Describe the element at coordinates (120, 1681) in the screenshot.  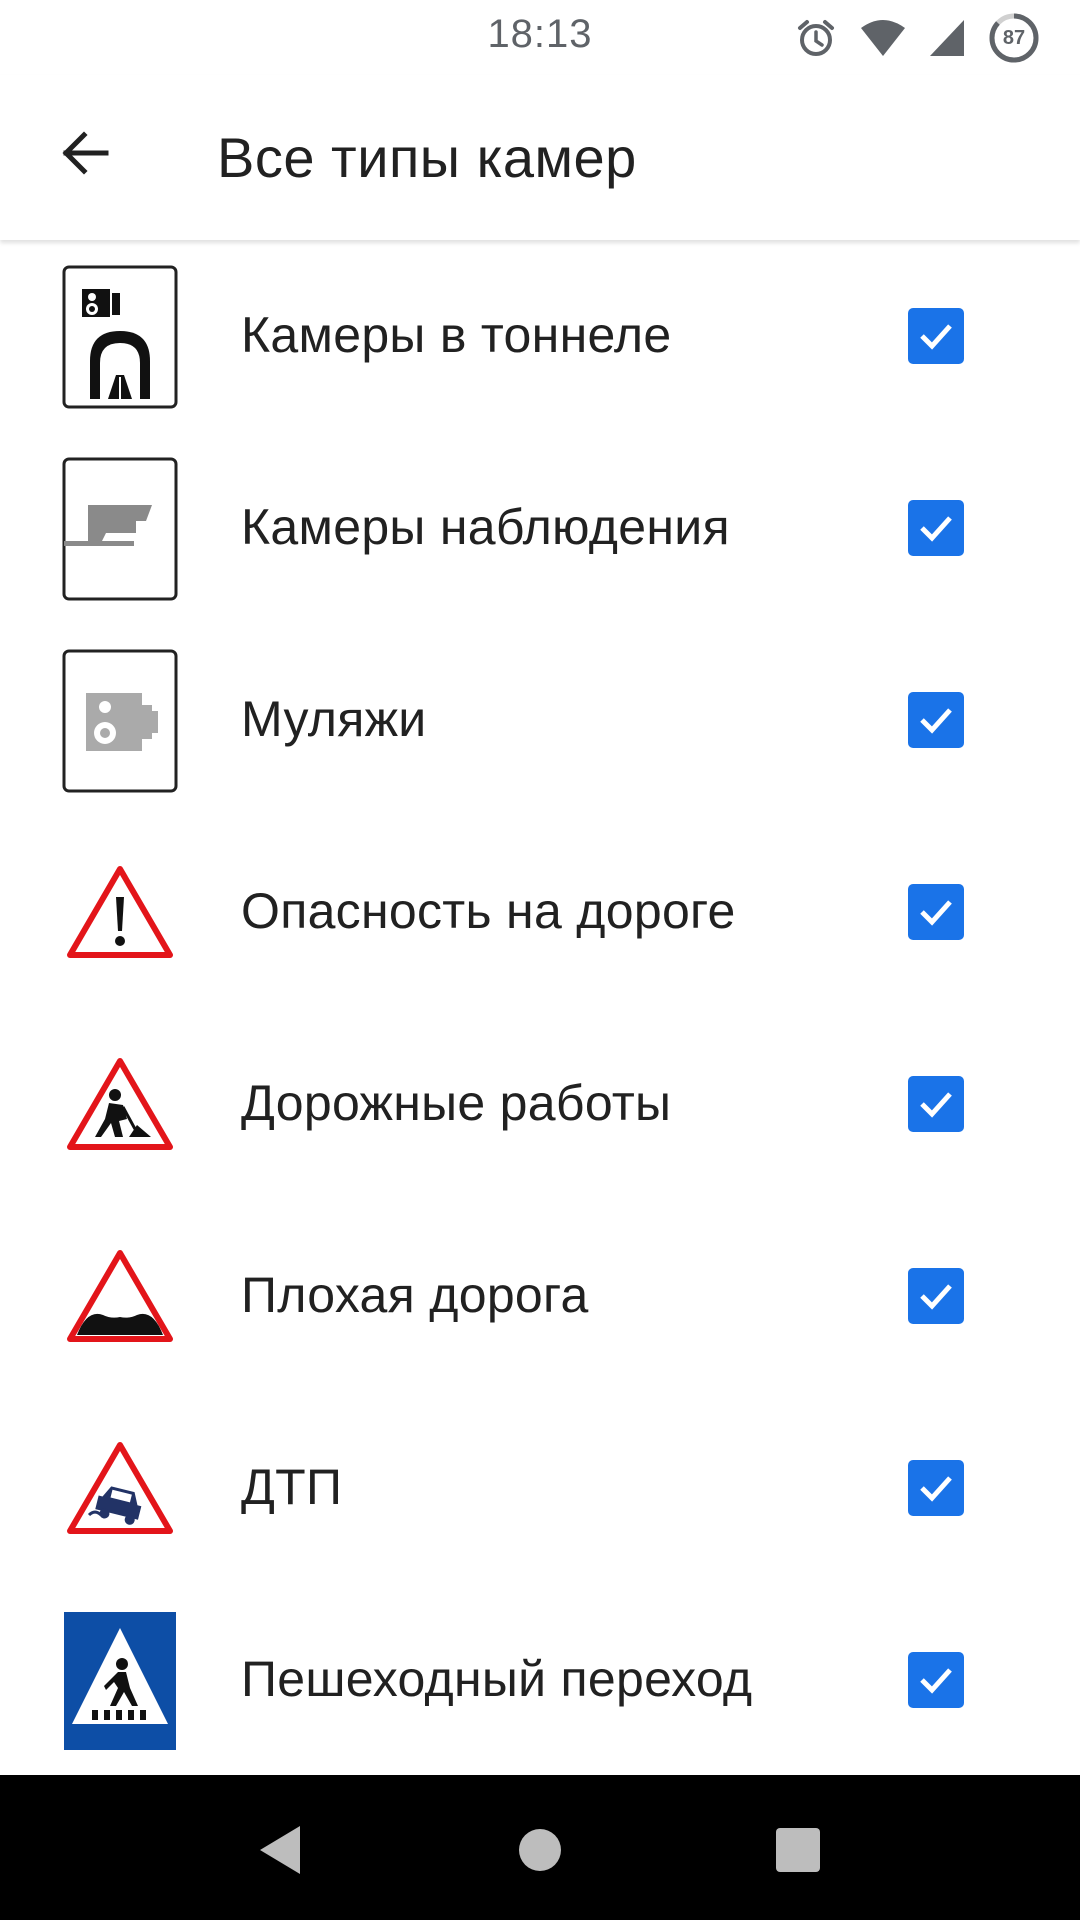
I see `pedestrian-crossing-sign-icon` at that location.